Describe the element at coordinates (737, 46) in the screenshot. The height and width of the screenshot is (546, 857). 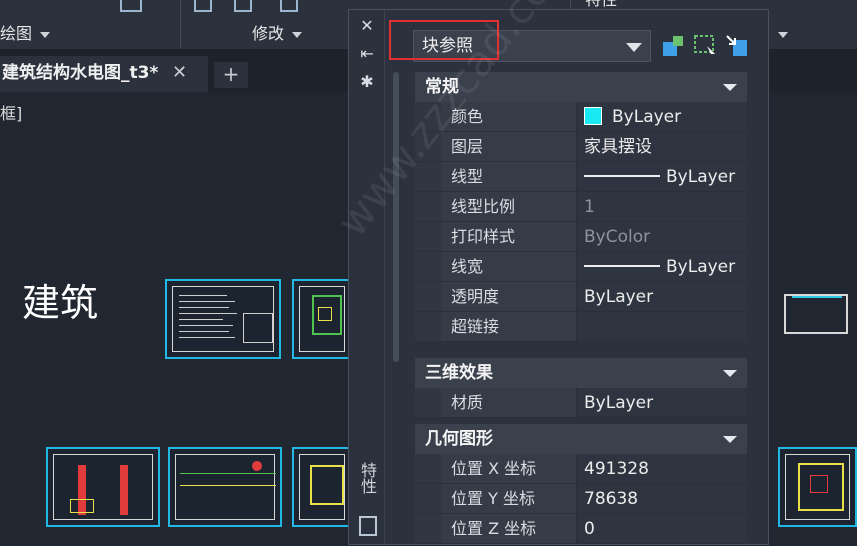
I see `pickadd-toggle-icon` at that location.